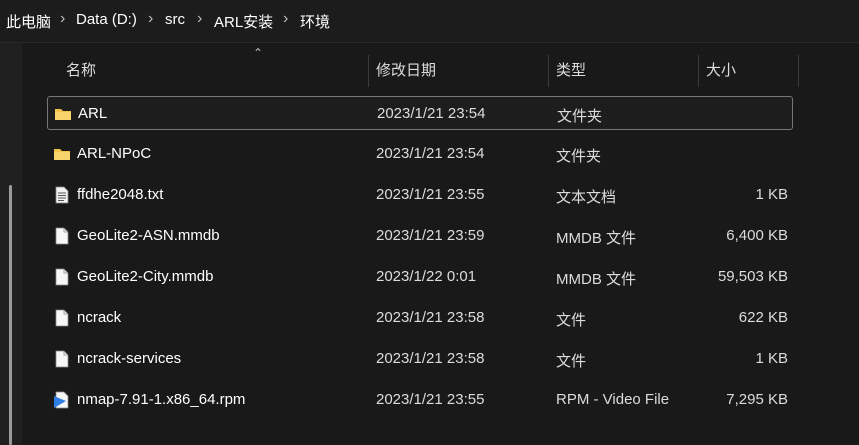  I want to click on video-file-icon, so click(62, 400).